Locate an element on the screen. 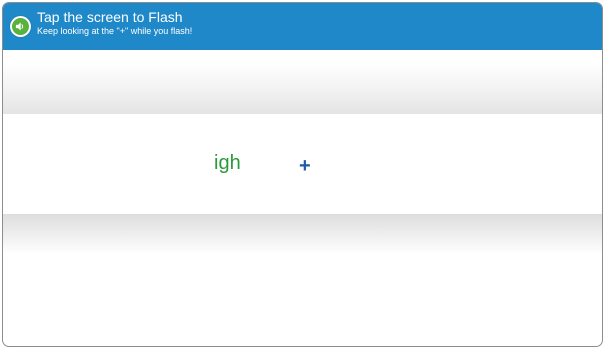  flash-word: igh is located at coordinates (227, 163).